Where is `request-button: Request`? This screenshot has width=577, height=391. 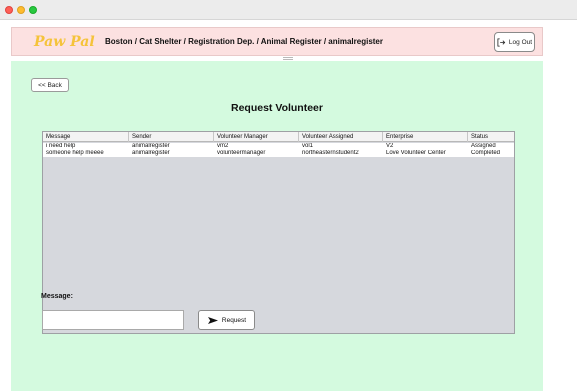
request-button: Request is located at coordinates (226, 320).